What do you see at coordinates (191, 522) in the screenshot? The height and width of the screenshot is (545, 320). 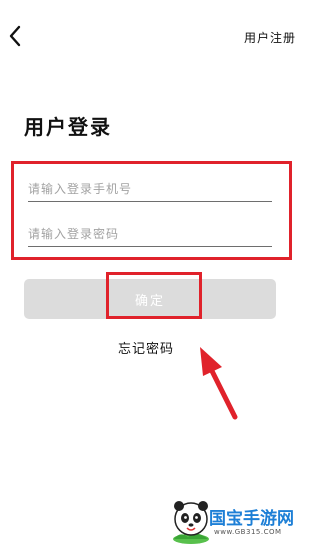 I see `panda-icon` at bounding box center [191, 522].